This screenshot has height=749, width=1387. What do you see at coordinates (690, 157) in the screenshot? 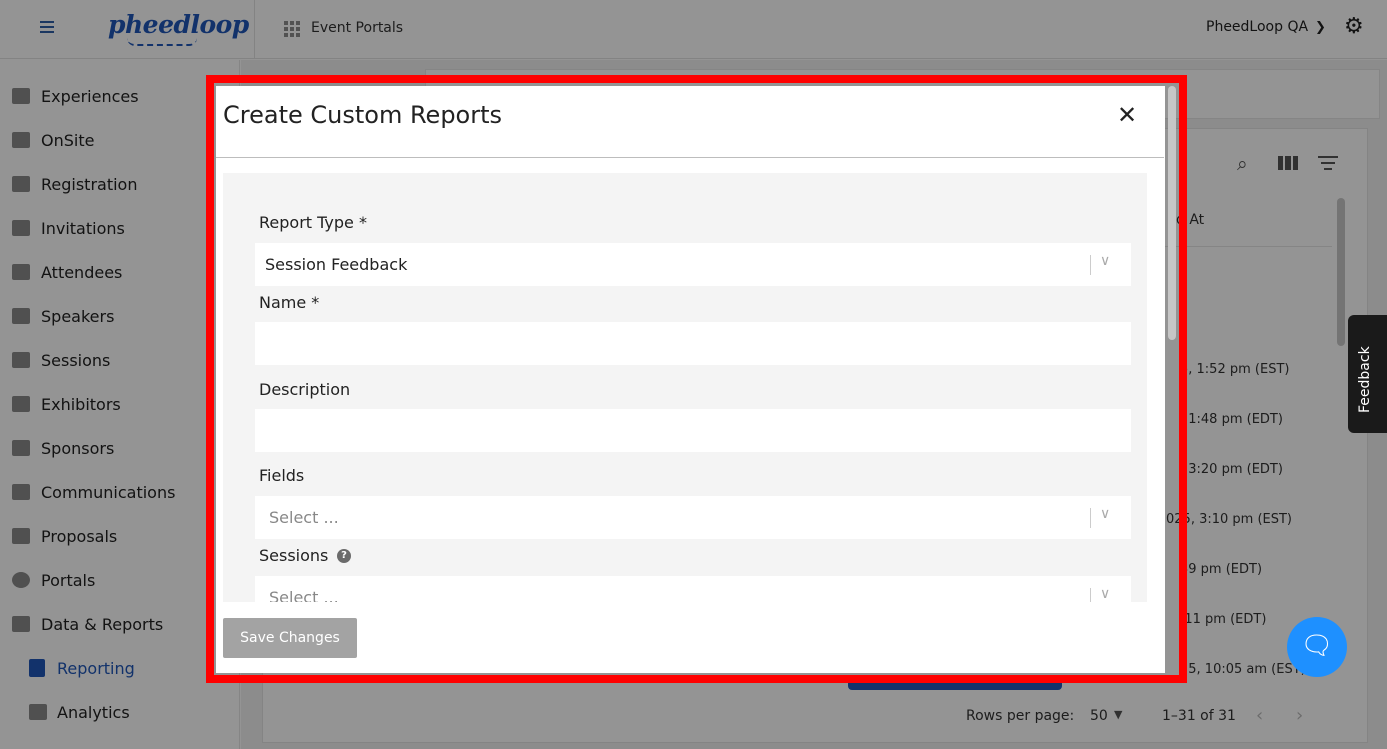
I see `dialog-divider` at bounding box center [690, 157].